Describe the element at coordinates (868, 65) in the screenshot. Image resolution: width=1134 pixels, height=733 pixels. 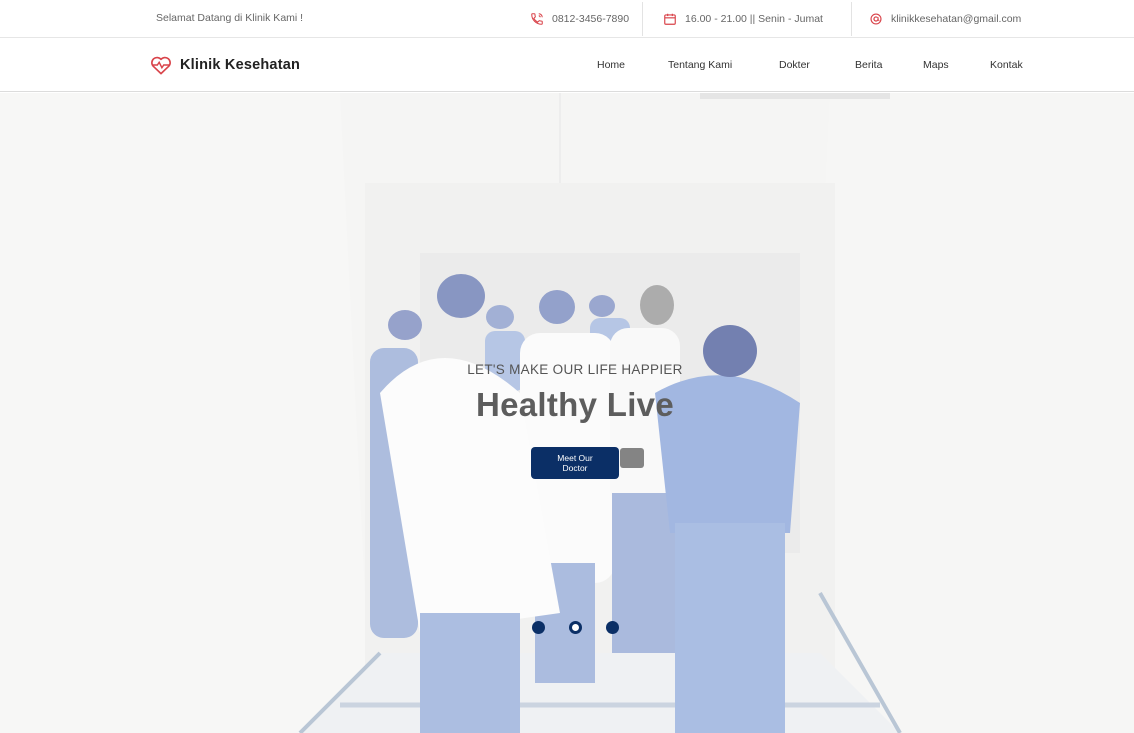
I see `nav-item-berita: Berita` at that location.